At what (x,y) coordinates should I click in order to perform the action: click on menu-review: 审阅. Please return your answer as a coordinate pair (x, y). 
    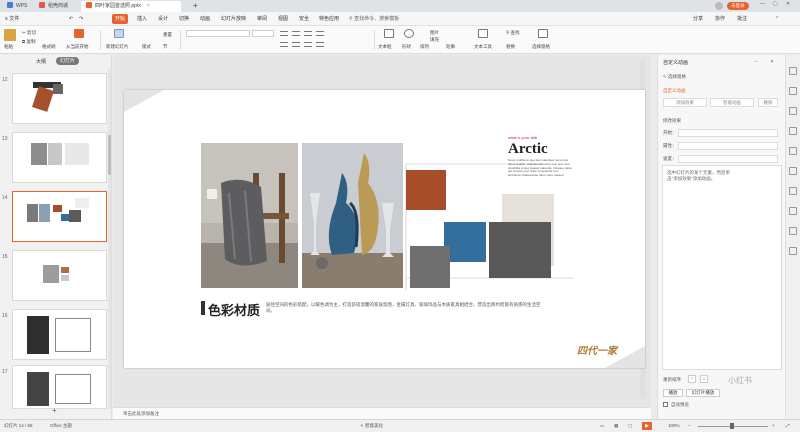
    Looking at the image, I should click on (262, 19).